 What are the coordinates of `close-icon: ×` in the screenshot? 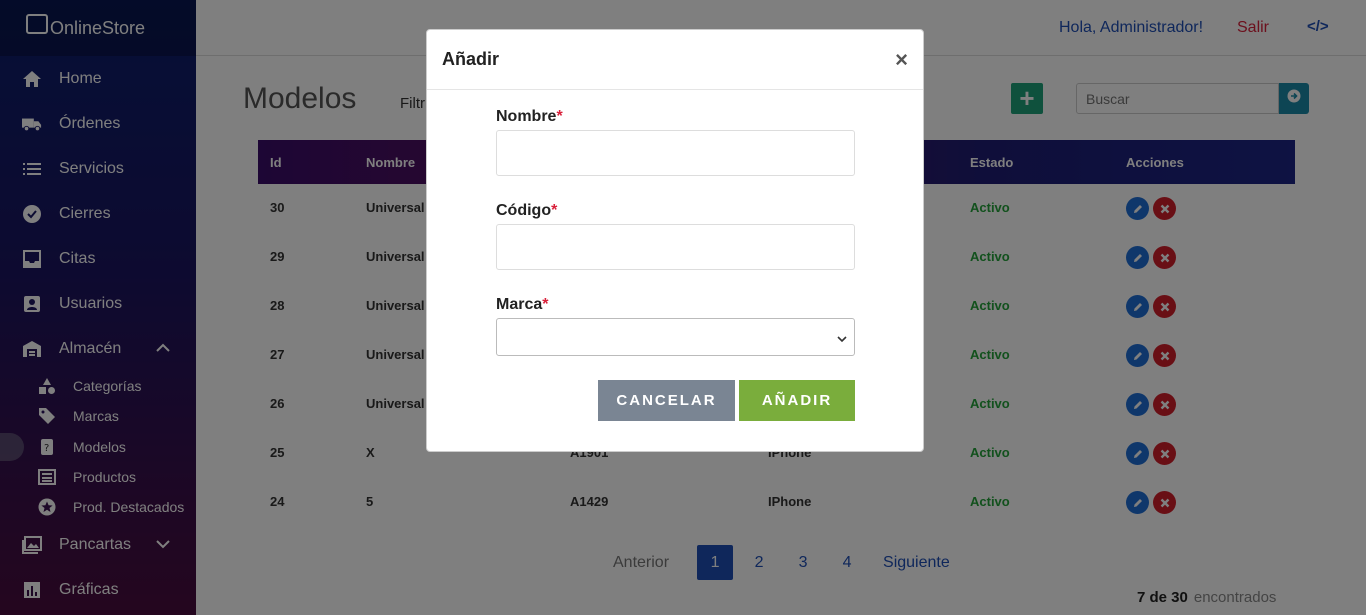 It's located at (901, 60).